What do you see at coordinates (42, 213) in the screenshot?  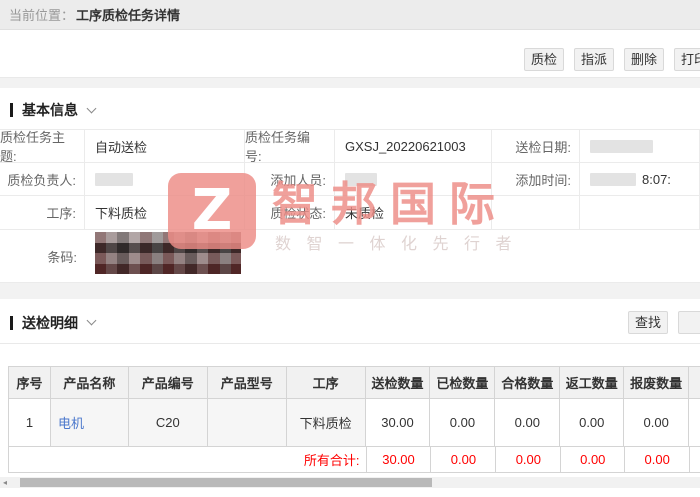 I see `process-label: 工序:` at bounding box center [42, 213].